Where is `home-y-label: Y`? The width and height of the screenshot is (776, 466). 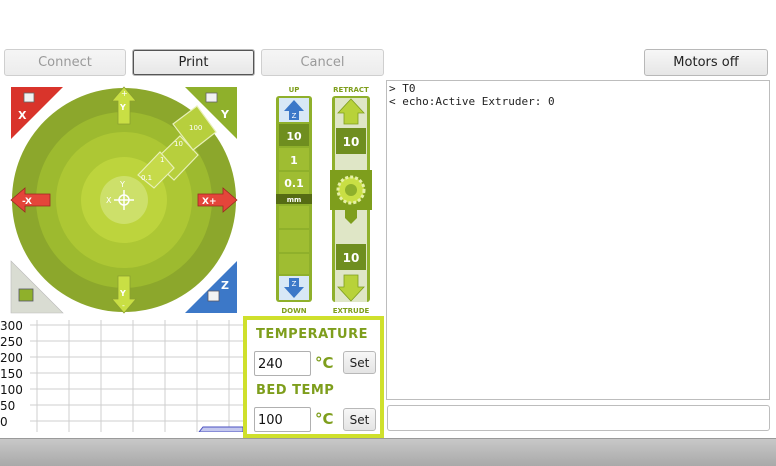 home-y-label: Y is located at coordinates (225, 114).